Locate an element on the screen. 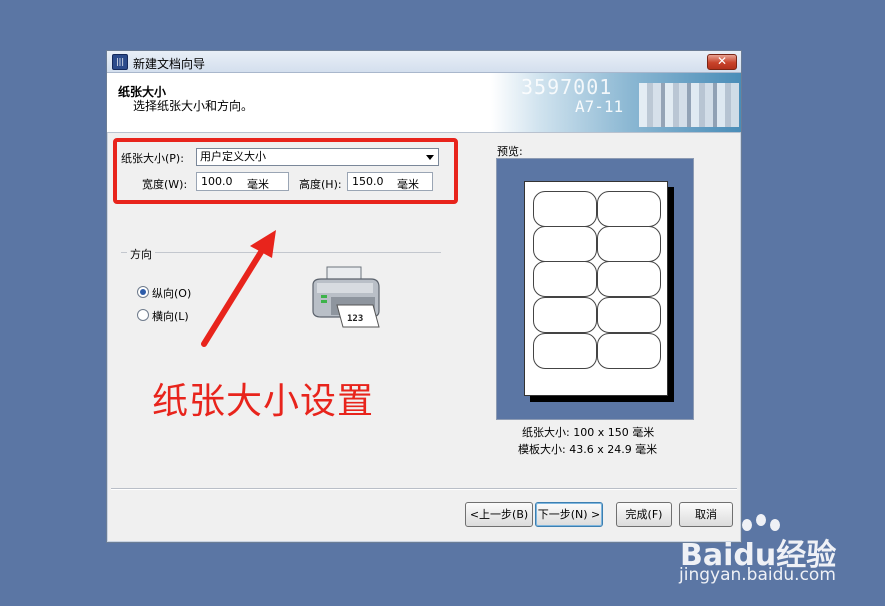  banner-barcode-text: 3597001 is located at coordinates (567, 87).